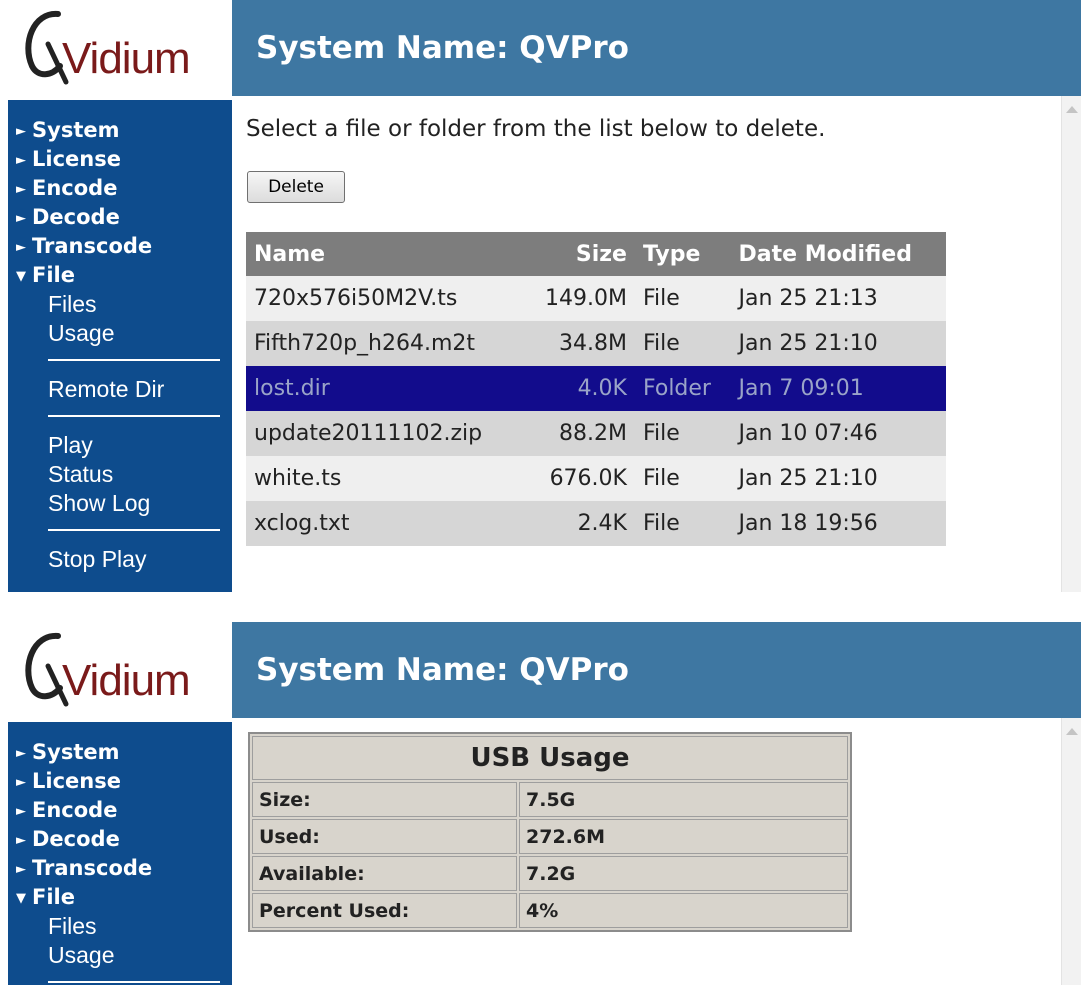 Image resolution: width=1081 pixels, height=985 pixels. What do you see at coordinates (596, 478) in the screenshot?
I see `table-row: white.ts 676.0K File Jan 25 21:10` at bounding box center [596, 478].